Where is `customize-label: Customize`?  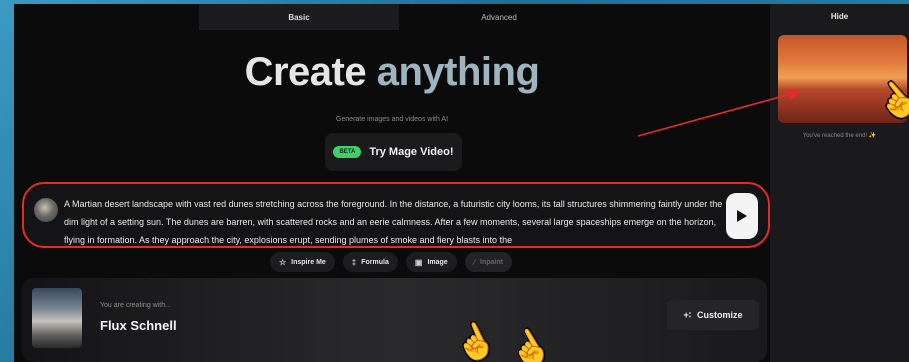 customize-label: Customize is located at coordinates (720, 315).